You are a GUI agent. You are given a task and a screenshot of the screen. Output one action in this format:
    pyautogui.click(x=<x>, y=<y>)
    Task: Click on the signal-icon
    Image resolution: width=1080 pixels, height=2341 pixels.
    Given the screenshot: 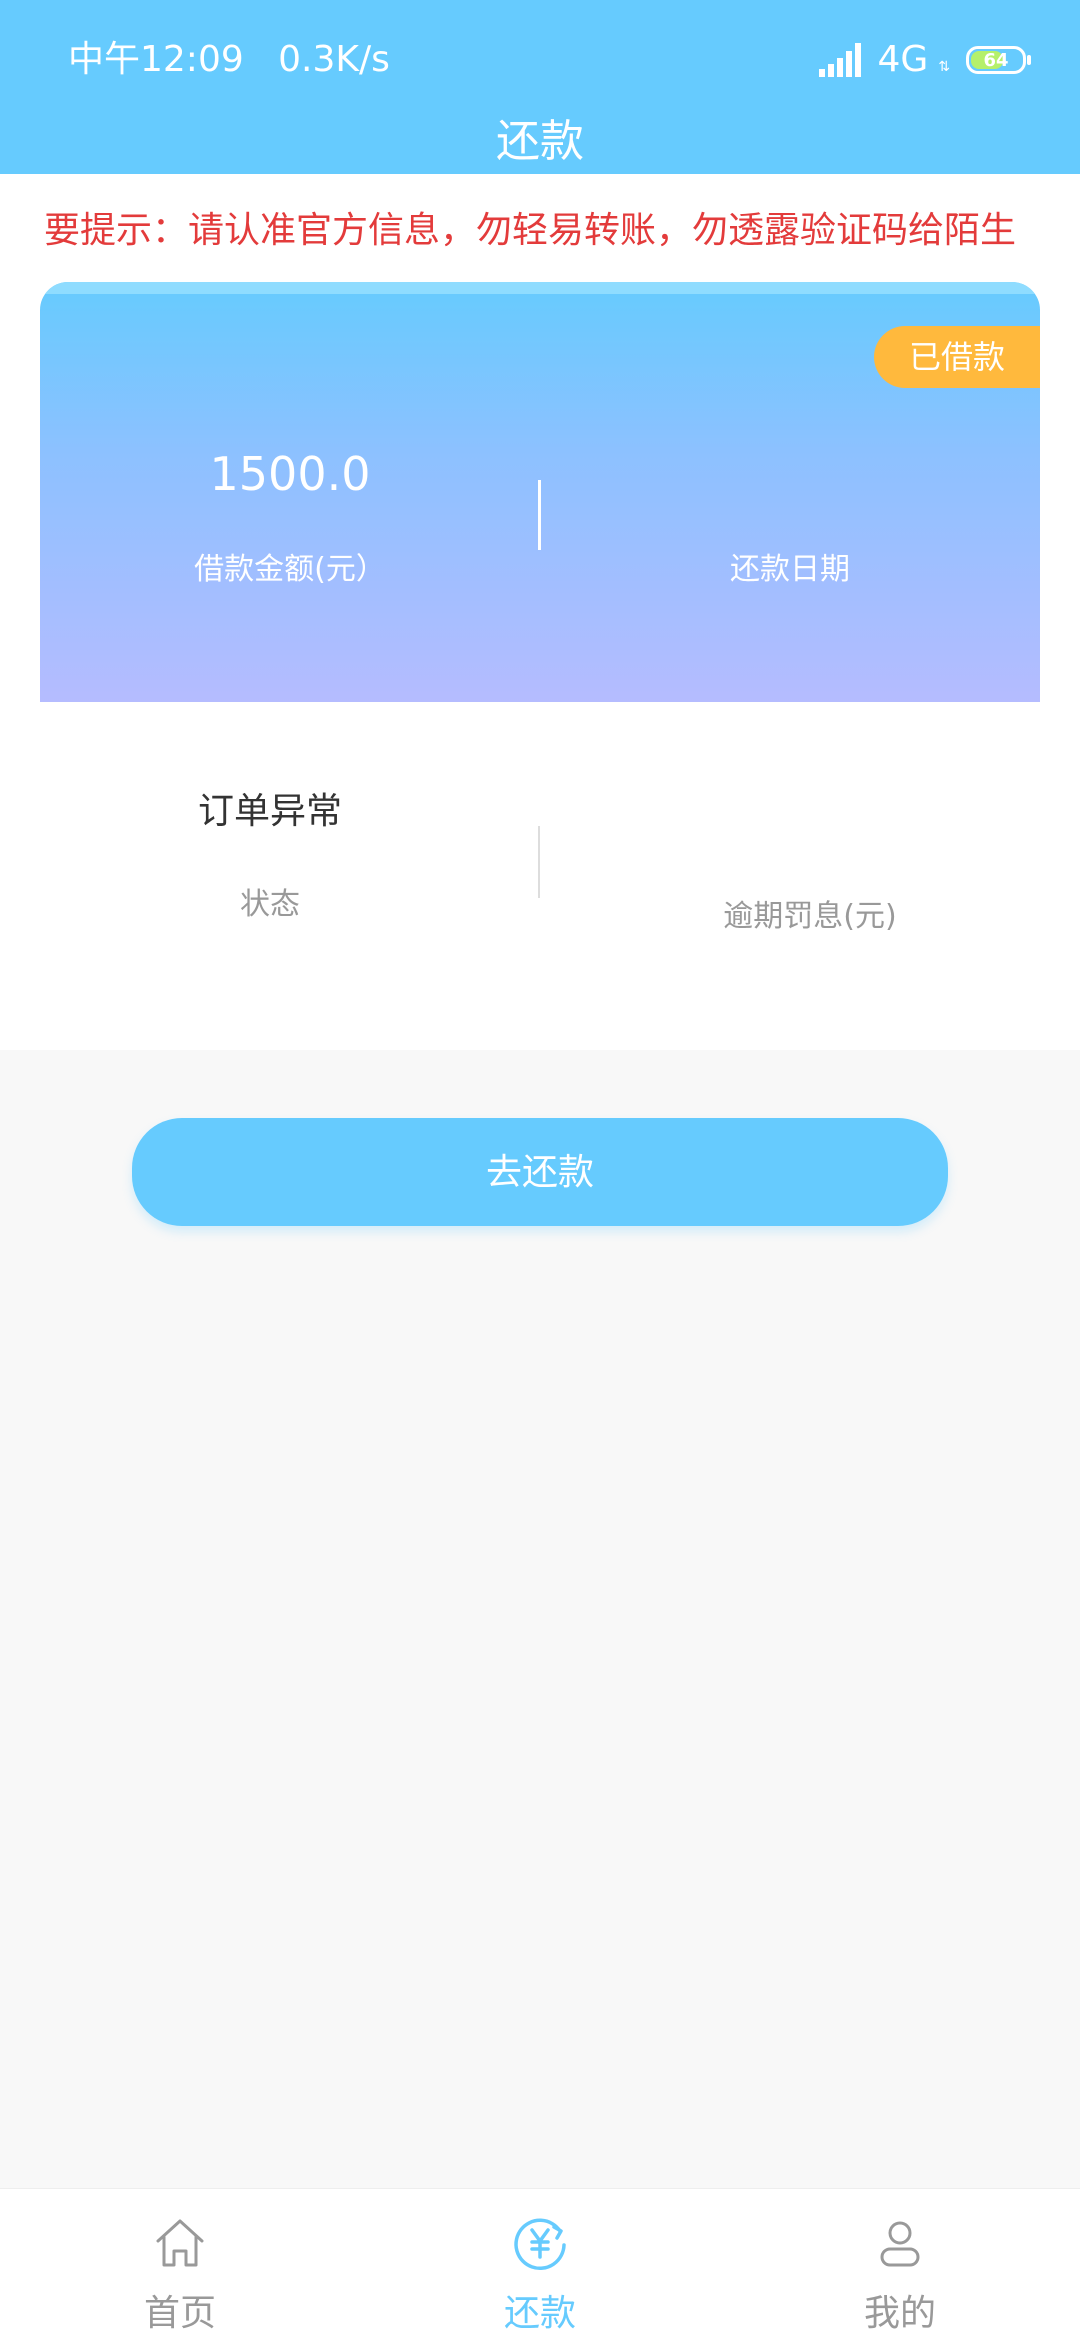 What is the action you would take?
    pyautogui.click(x=840, y=60)
    